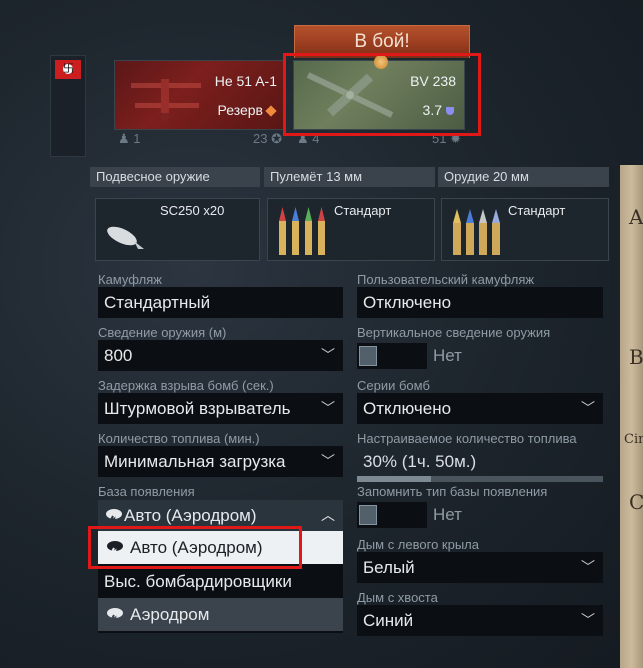 This screenshot has width=643, height=668. What do you see at coordinates (240, 110) in the screenshot?
I see `slot-status-text: Резерв` at bounding box center [240, 110].